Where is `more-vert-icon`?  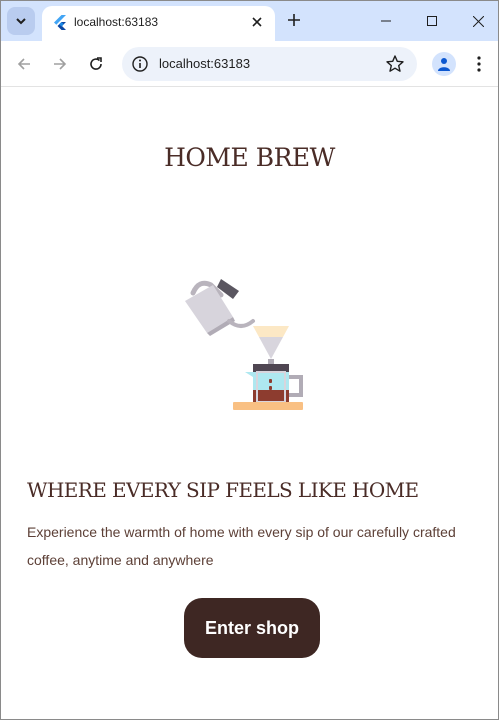 more-vert-icon is located at coordinates (479, 64).